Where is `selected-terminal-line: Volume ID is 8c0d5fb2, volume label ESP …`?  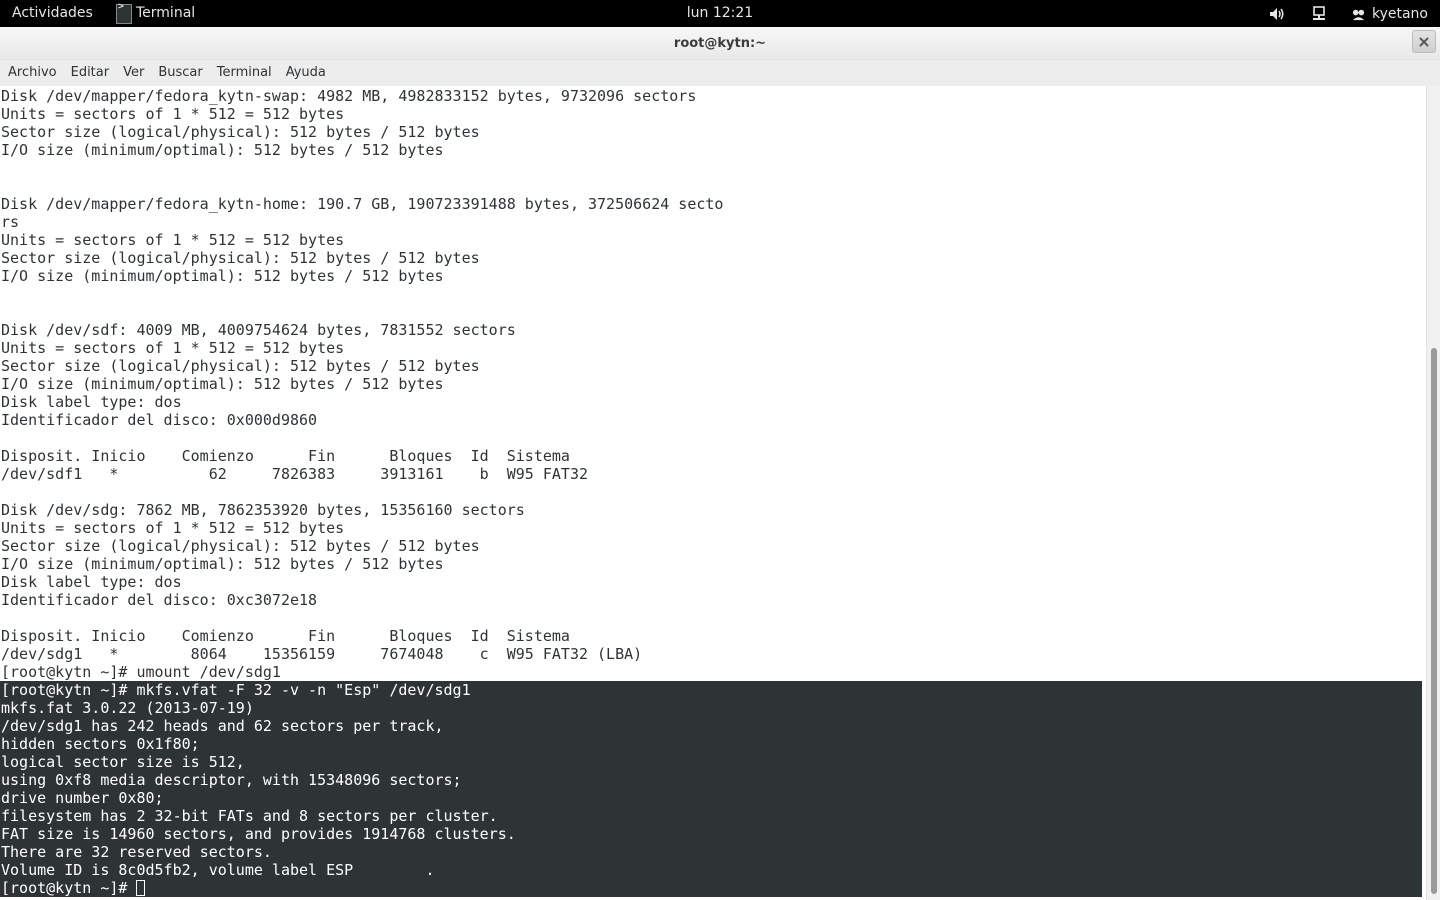 selected-terminal-line: Volume ID is 8c0d5fb2, volume label ESP … is located at coordinates (711, 870).